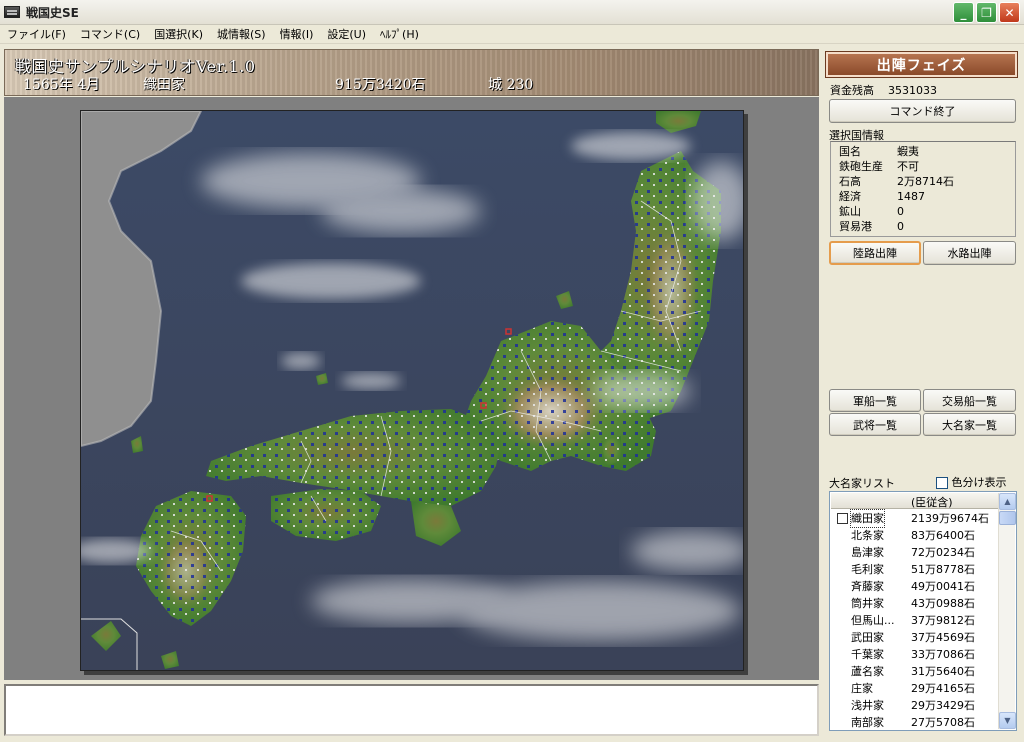  I want to click on player-clan: 織田家, so click(164, 85).